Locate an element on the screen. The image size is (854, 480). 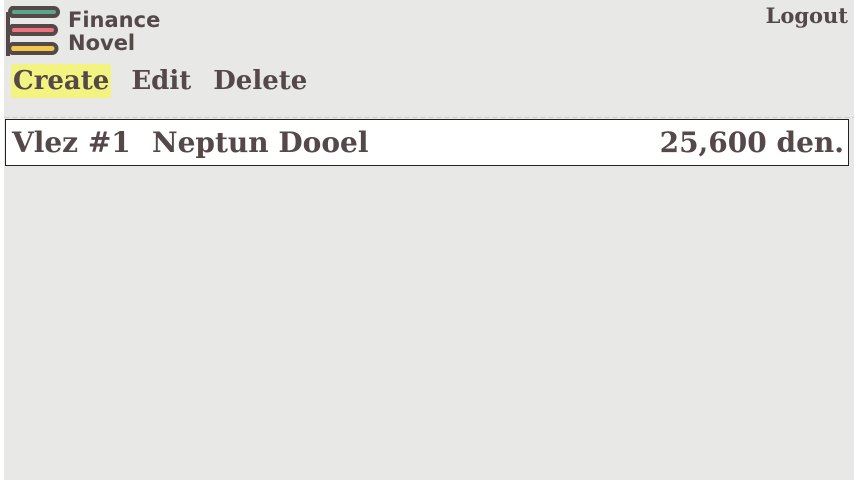
nav-delete: Delete is located at coordinates (260, 81).